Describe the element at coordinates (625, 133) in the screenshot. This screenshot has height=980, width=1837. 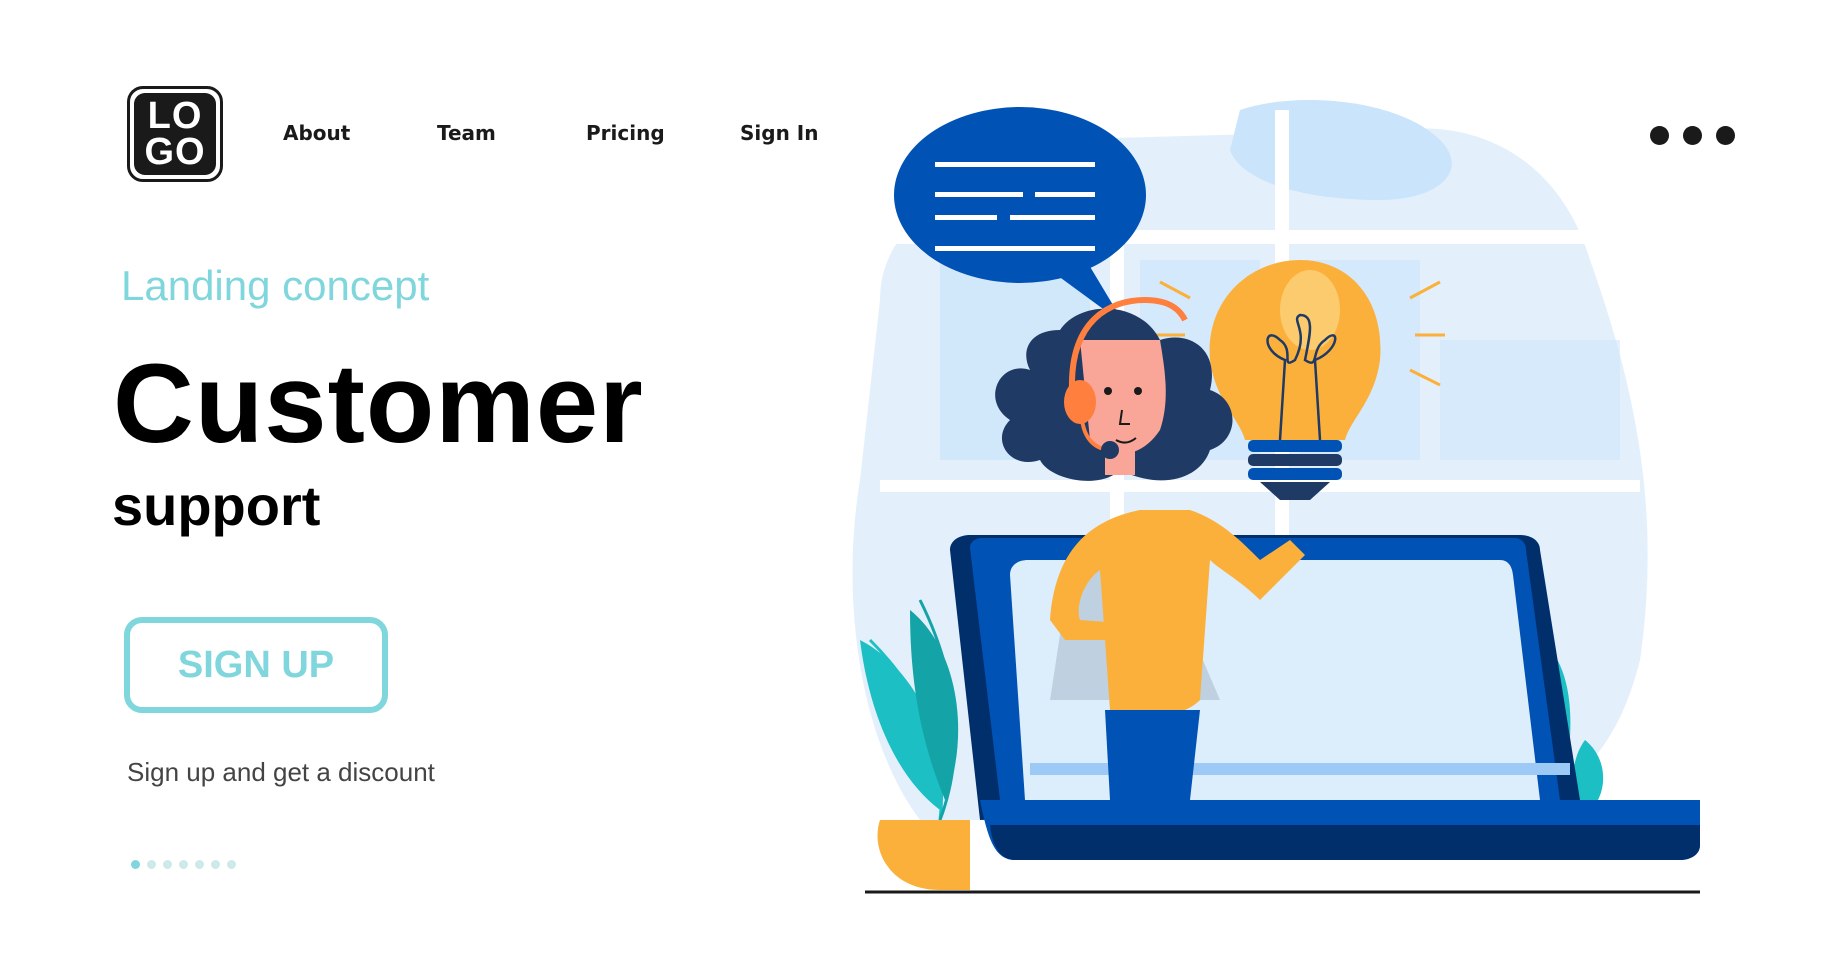
I see `nav-item-pricing: Pricing` at that location.